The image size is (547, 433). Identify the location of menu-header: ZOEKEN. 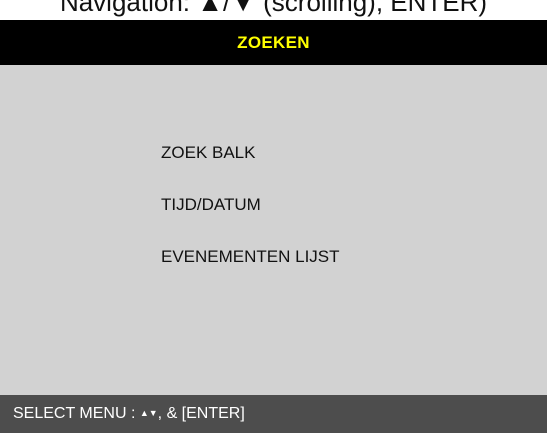
(273, 42).